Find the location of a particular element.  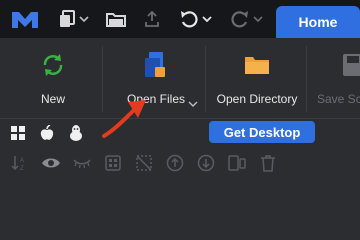

save-scene-button: Save Sce is located at coordinates (336, 78).